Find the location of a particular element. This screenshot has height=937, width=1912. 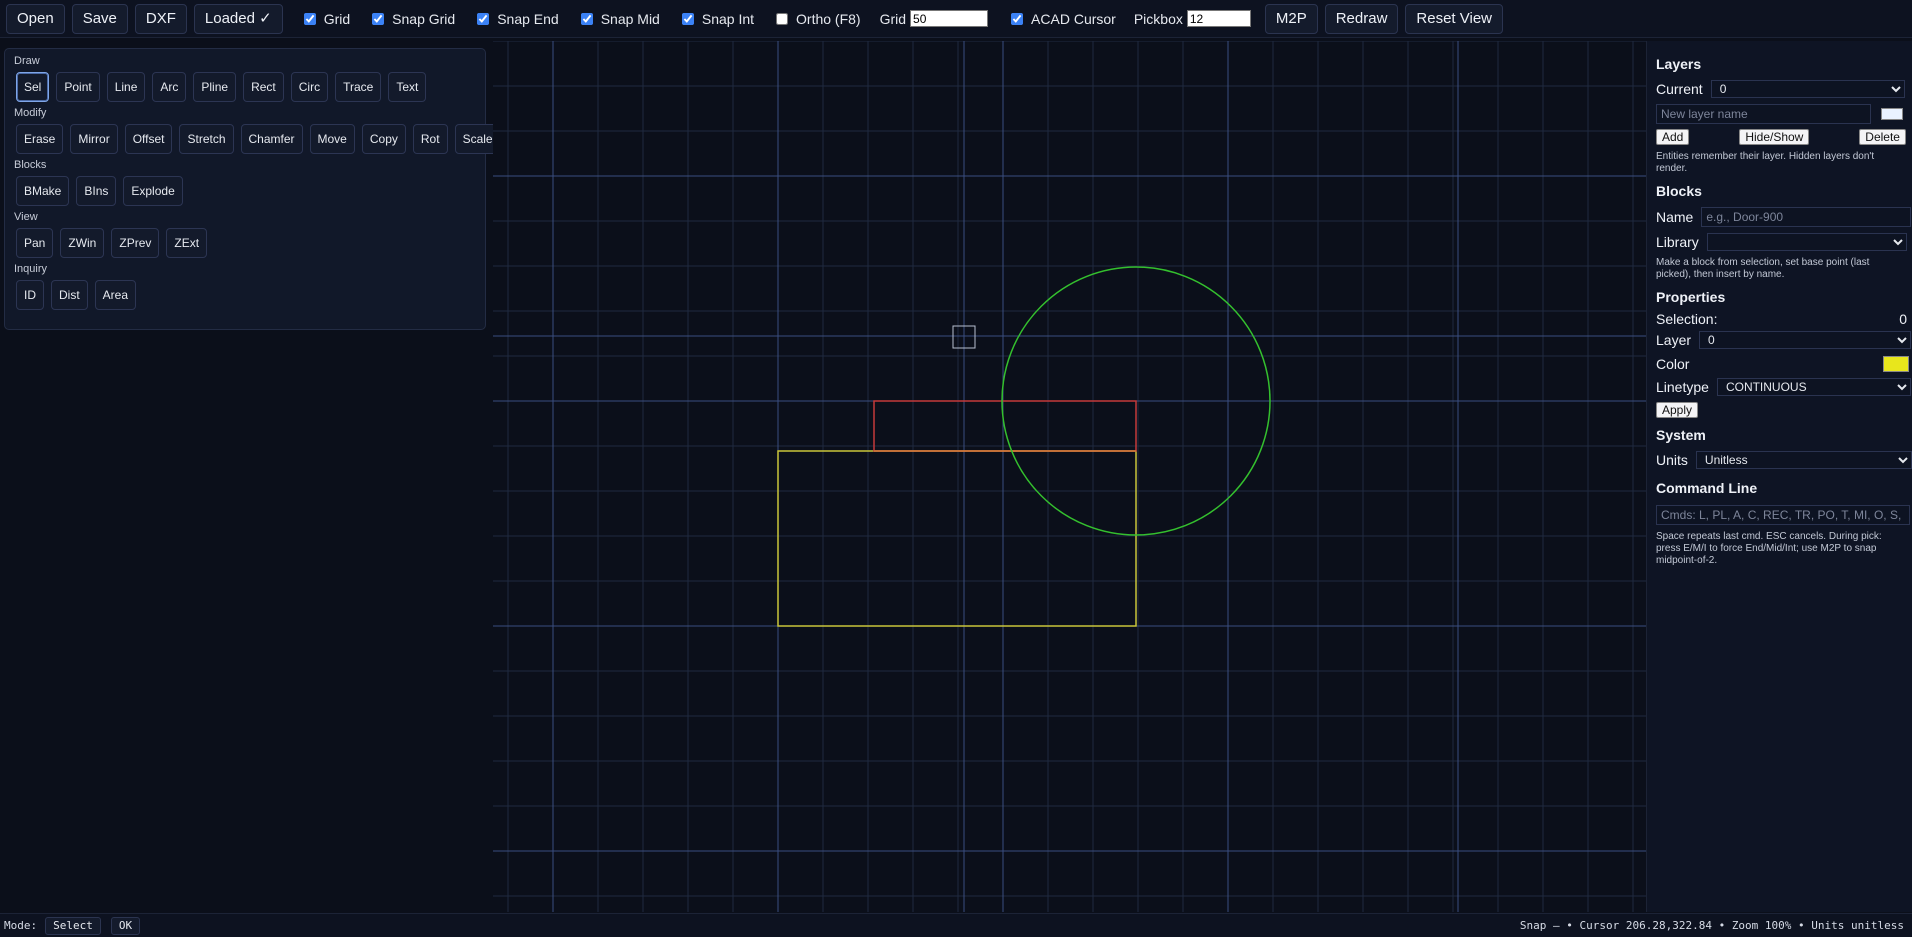

current-layer-select: 0 is located at coordinates (1807, 89).